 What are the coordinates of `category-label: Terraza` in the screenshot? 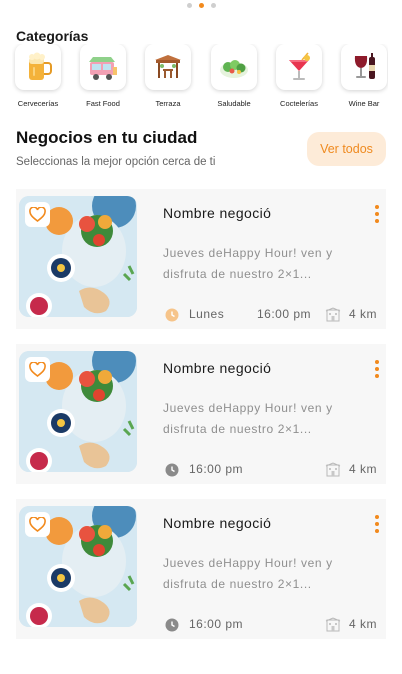 It's located at (168, 103).